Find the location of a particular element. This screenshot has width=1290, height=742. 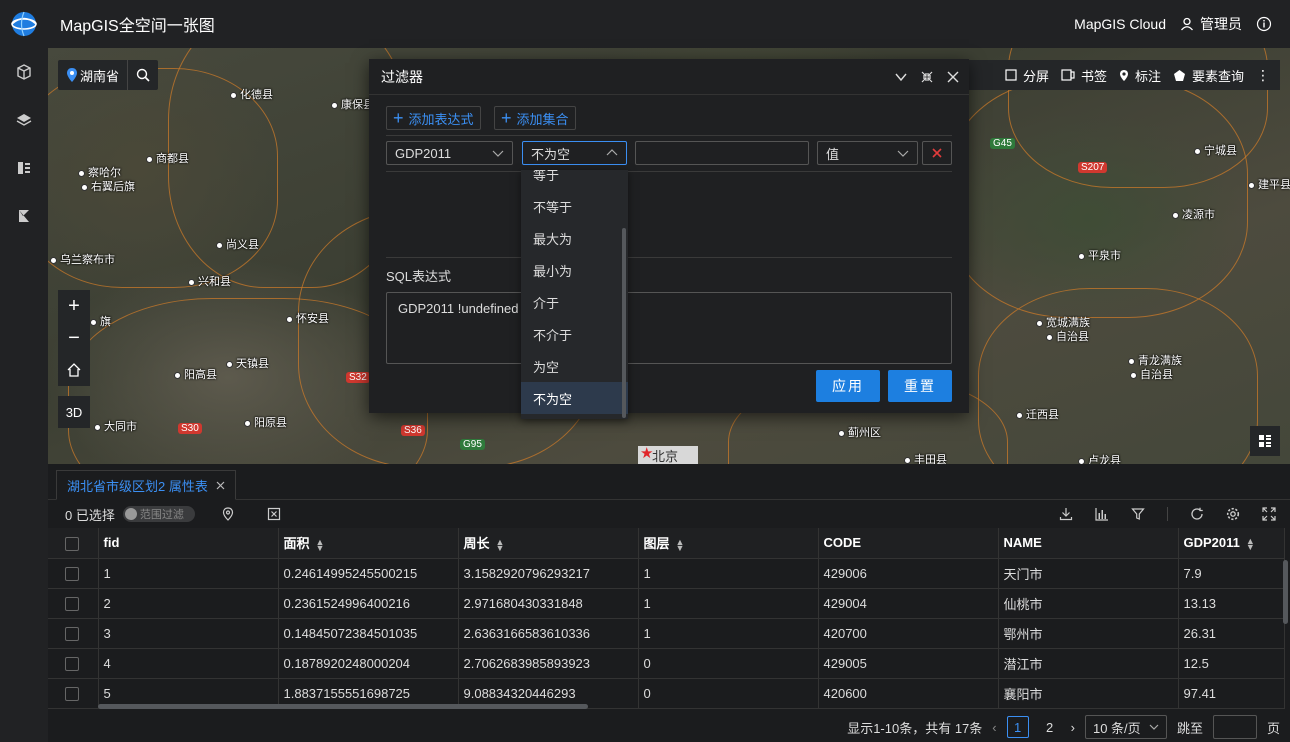

shrink-icon is located at coordinates (927, 77).